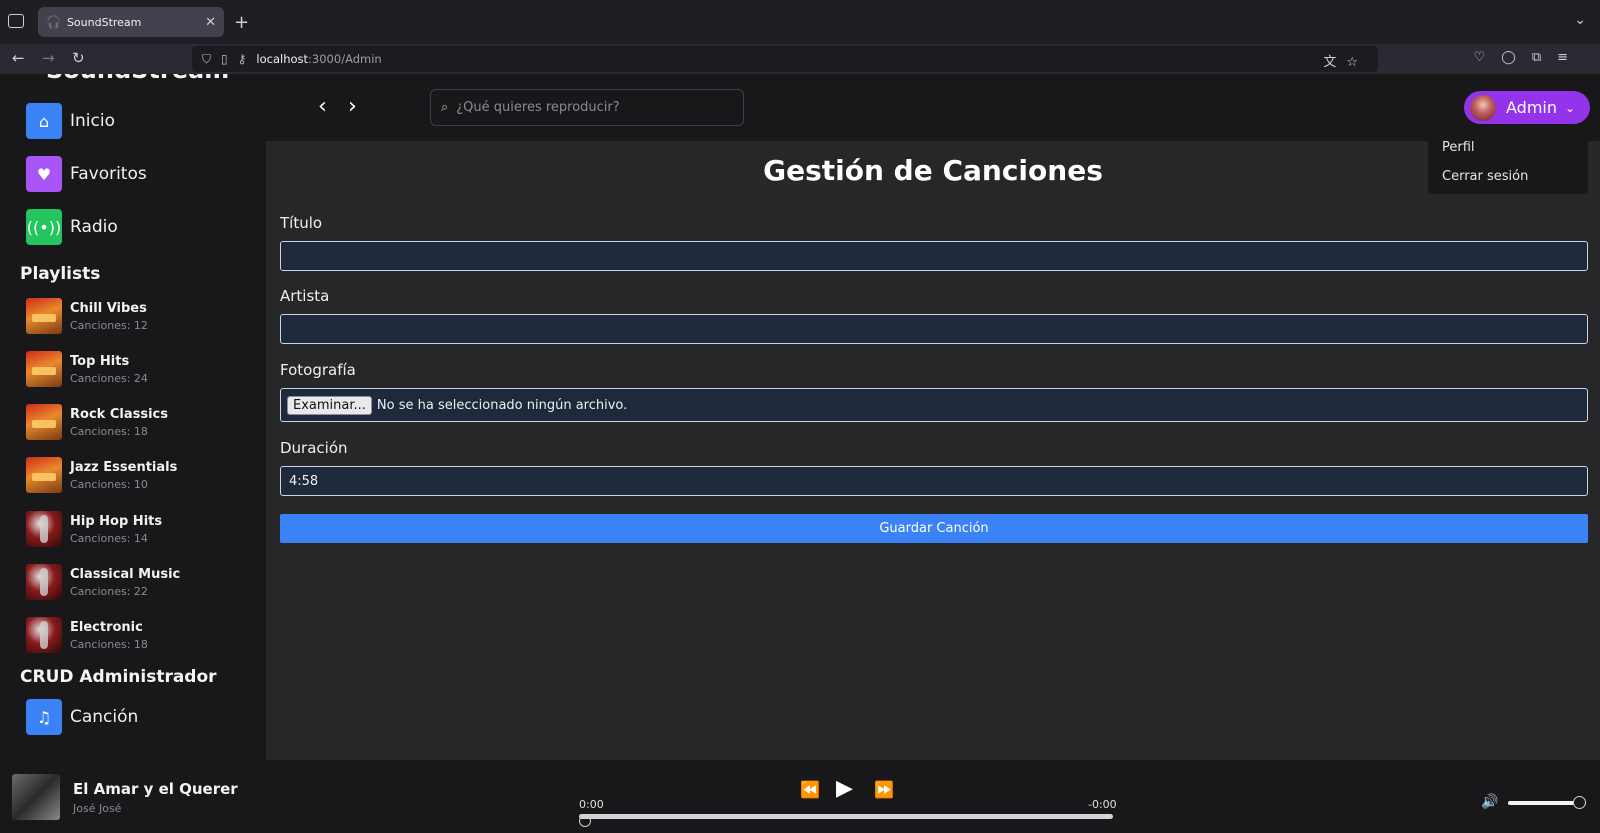 Image resolution: width=1600 pixels, height=833 pixels. I want to click on forward-icon: →, so click(48, 58).